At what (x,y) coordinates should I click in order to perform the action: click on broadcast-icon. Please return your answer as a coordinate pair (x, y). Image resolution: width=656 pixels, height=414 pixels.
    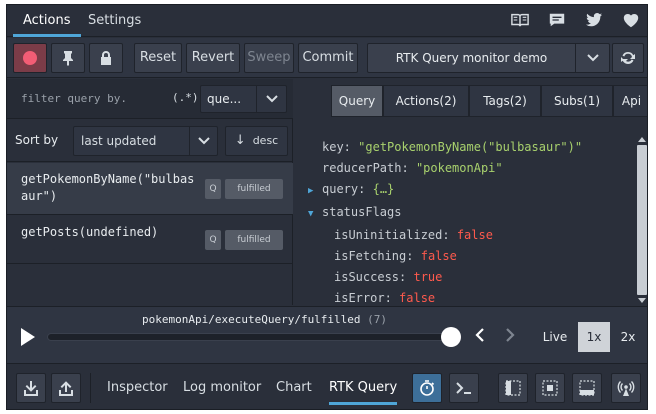
    Looking at the image, I should click on (626, 388).